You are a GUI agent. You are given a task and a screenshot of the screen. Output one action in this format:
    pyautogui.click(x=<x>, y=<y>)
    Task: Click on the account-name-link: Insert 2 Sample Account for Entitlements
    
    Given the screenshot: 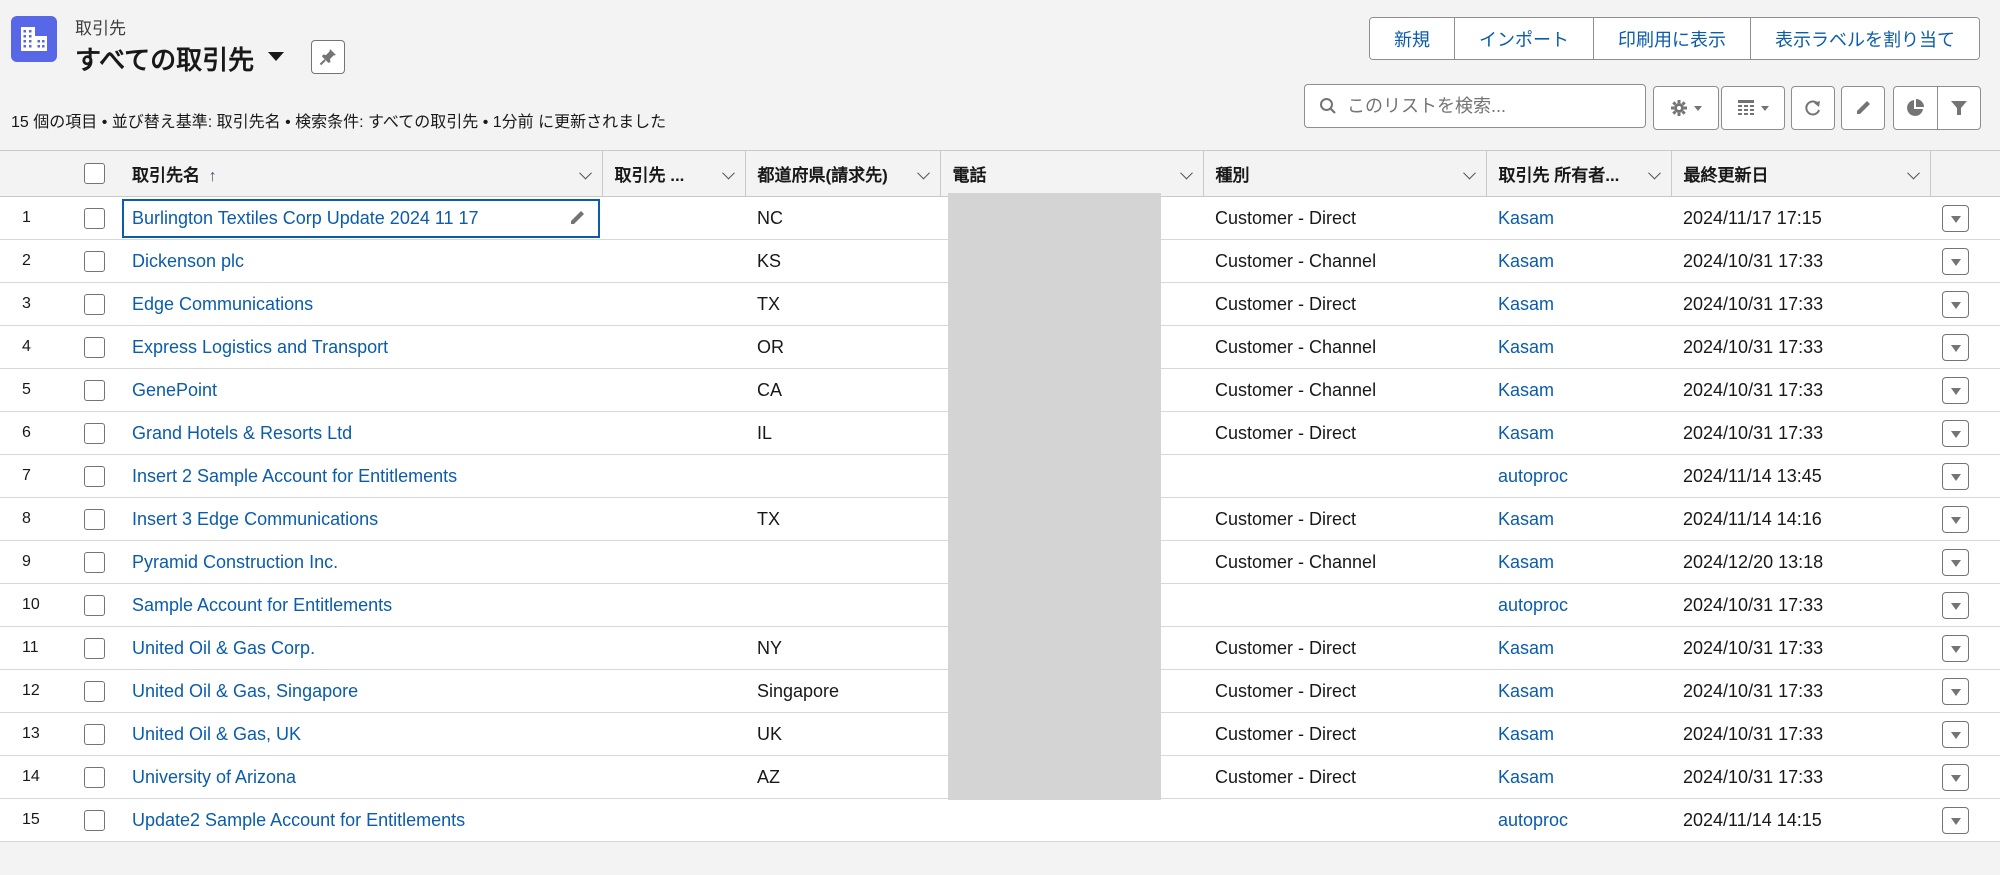 What is the action you would take?
    pyautogui.click(x=294, y=476)
    